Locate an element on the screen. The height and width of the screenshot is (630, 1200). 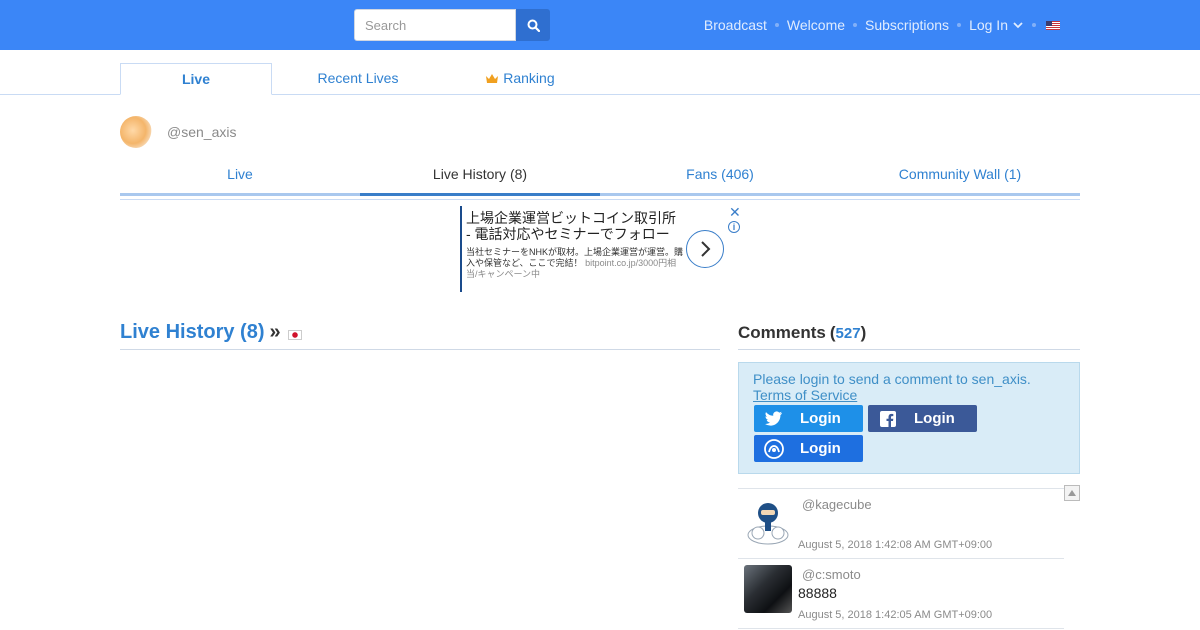
profile-username: @sen_axis is located at coordinates (202, 132).